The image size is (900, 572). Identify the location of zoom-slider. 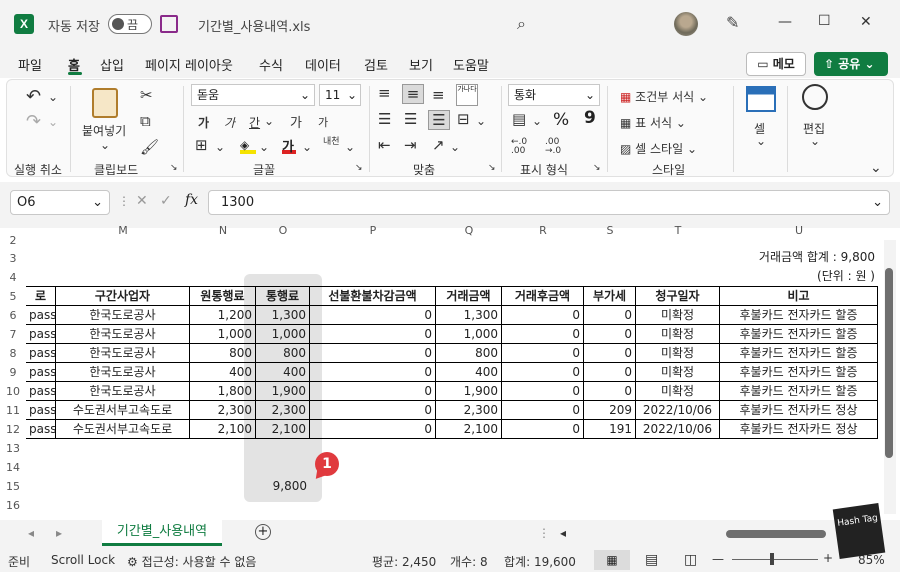
(775, 559).